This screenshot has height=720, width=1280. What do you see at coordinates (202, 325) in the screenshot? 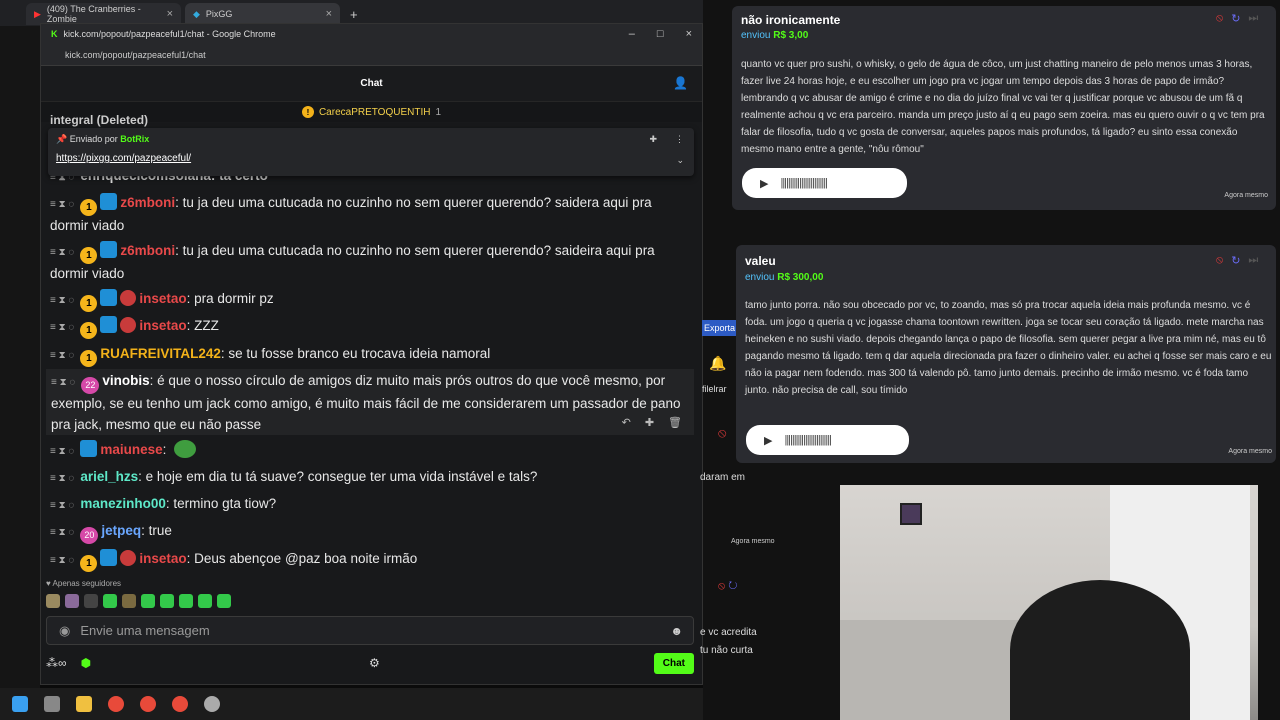
I see `message-text: : ZZZ` at bounding box center [202, 325].